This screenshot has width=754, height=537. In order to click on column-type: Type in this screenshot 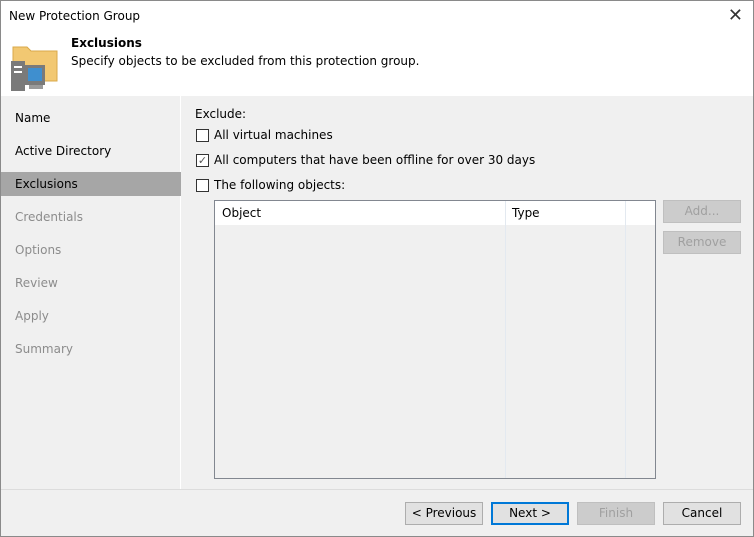, I will do `click(526, 213)`.